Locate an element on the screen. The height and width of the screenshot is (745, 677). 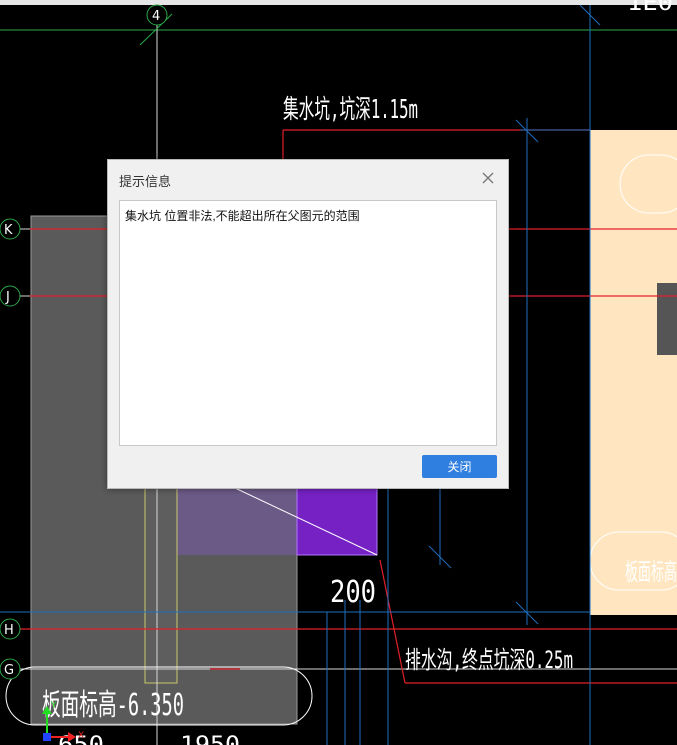
beam-strip is located at coordinates (161, 585).